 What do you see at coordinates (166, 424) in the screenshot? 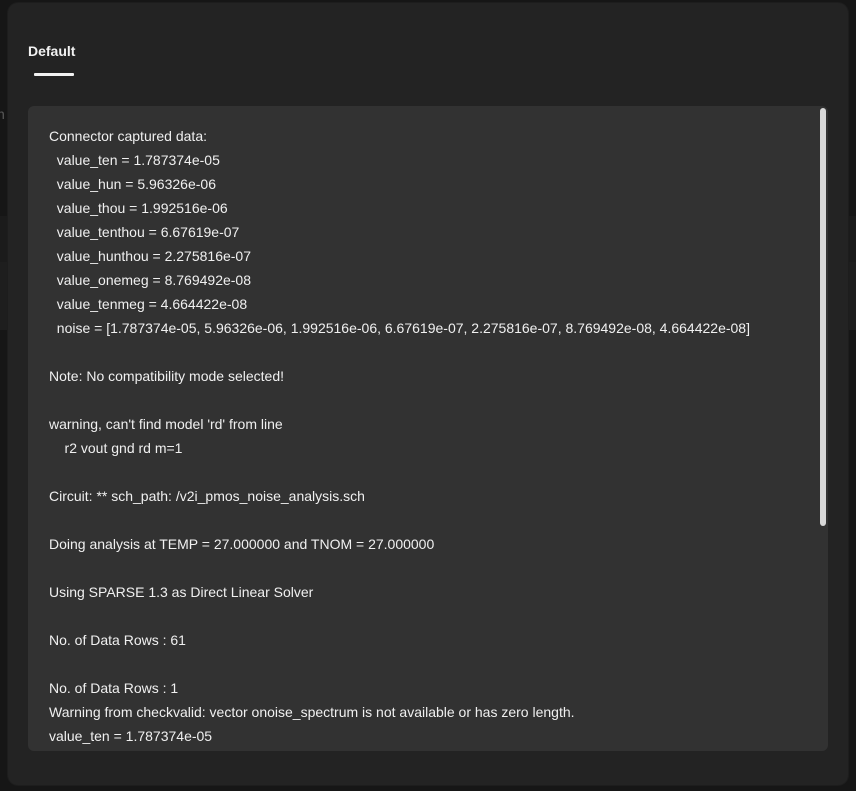
I see `log-line: warning, can't find model 'rd' from line` at bounding box center [166, 424].